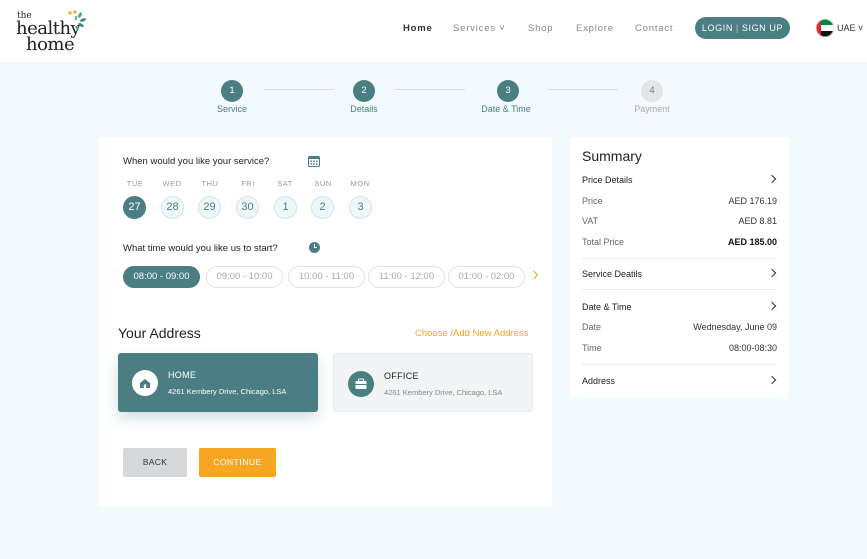 The image size is (867, 559). I want to click on day-label: SUN, so click(323, 183).